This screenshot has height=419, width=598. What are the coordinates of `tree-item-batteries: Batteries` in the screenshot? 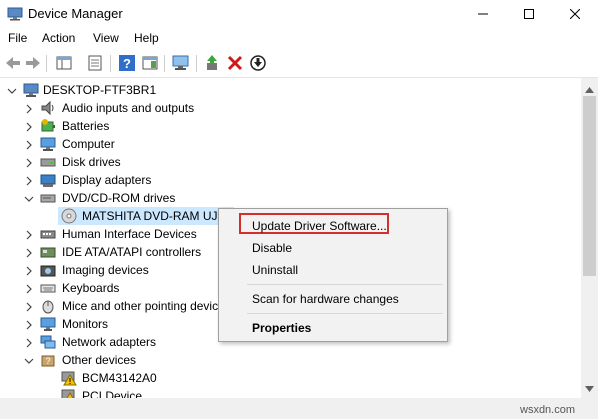 It's located at (150, 126).